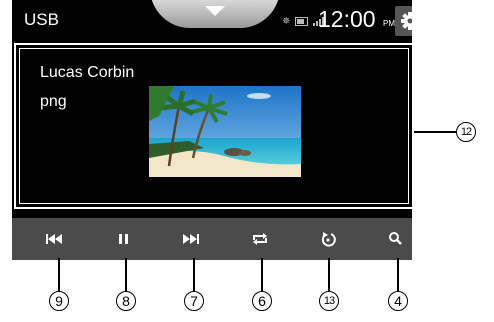  I want to click on repeat-icon, so click(260, 239).